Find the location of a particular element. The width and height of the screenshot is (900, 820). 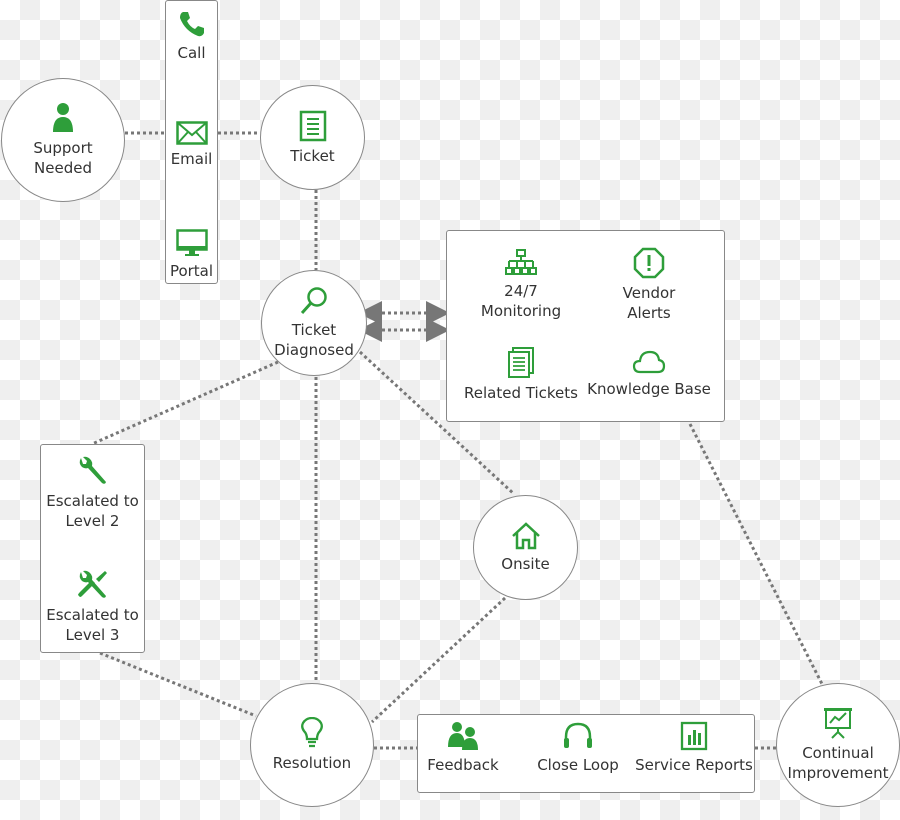

line-resources-improvement is located at coordinates (756, 554).